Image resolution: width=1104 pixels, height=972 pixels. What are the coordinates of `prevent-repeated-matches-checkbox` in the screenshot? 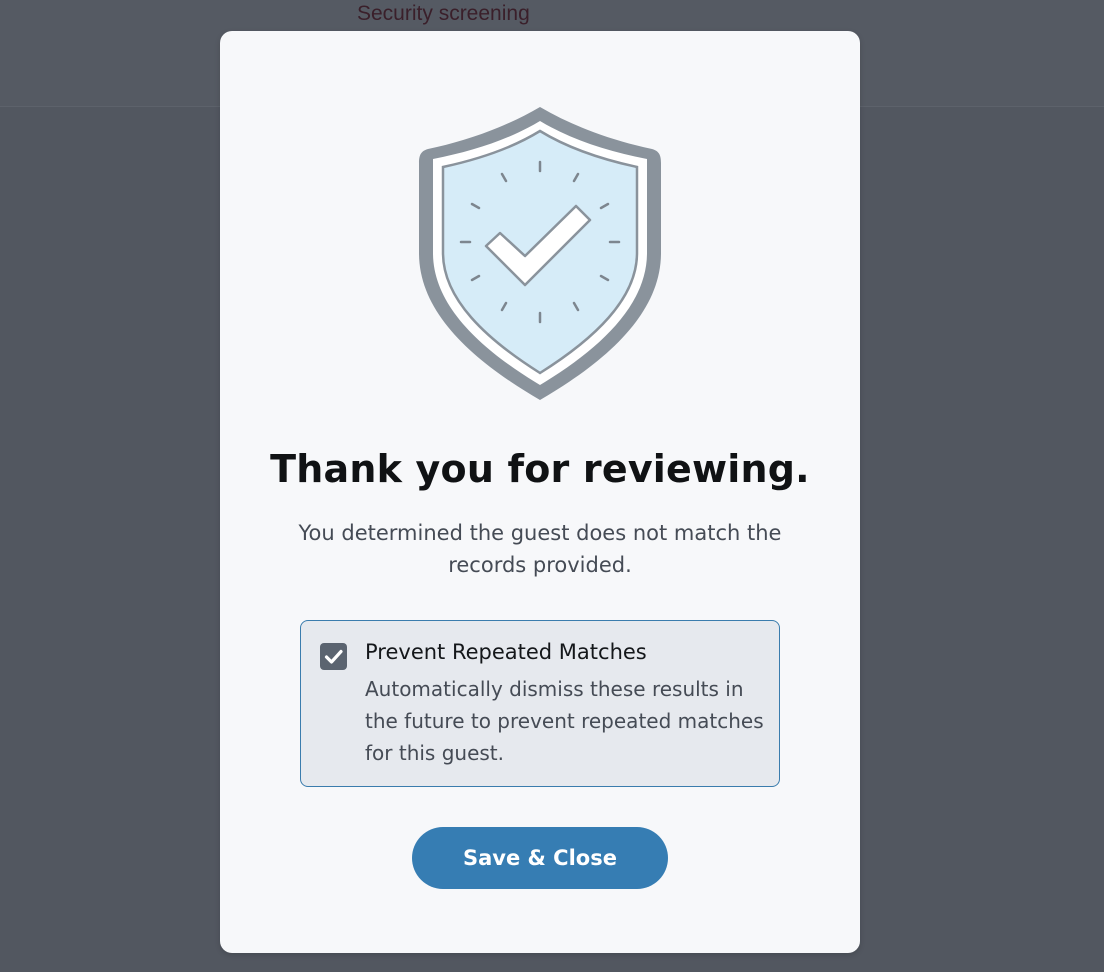 It's located at (333, 656).